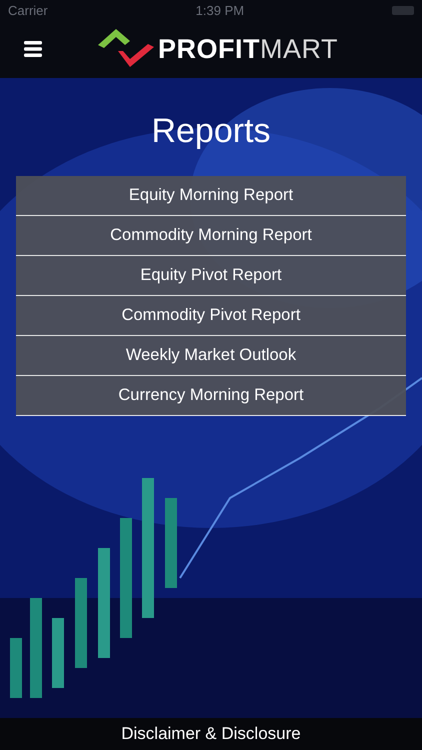 The image size is (422, 750). What do you see at coordinates (211, 356) in the screenshot?
I see `report-item: Weekly Market Outlook` at bounding box center [211, 356].